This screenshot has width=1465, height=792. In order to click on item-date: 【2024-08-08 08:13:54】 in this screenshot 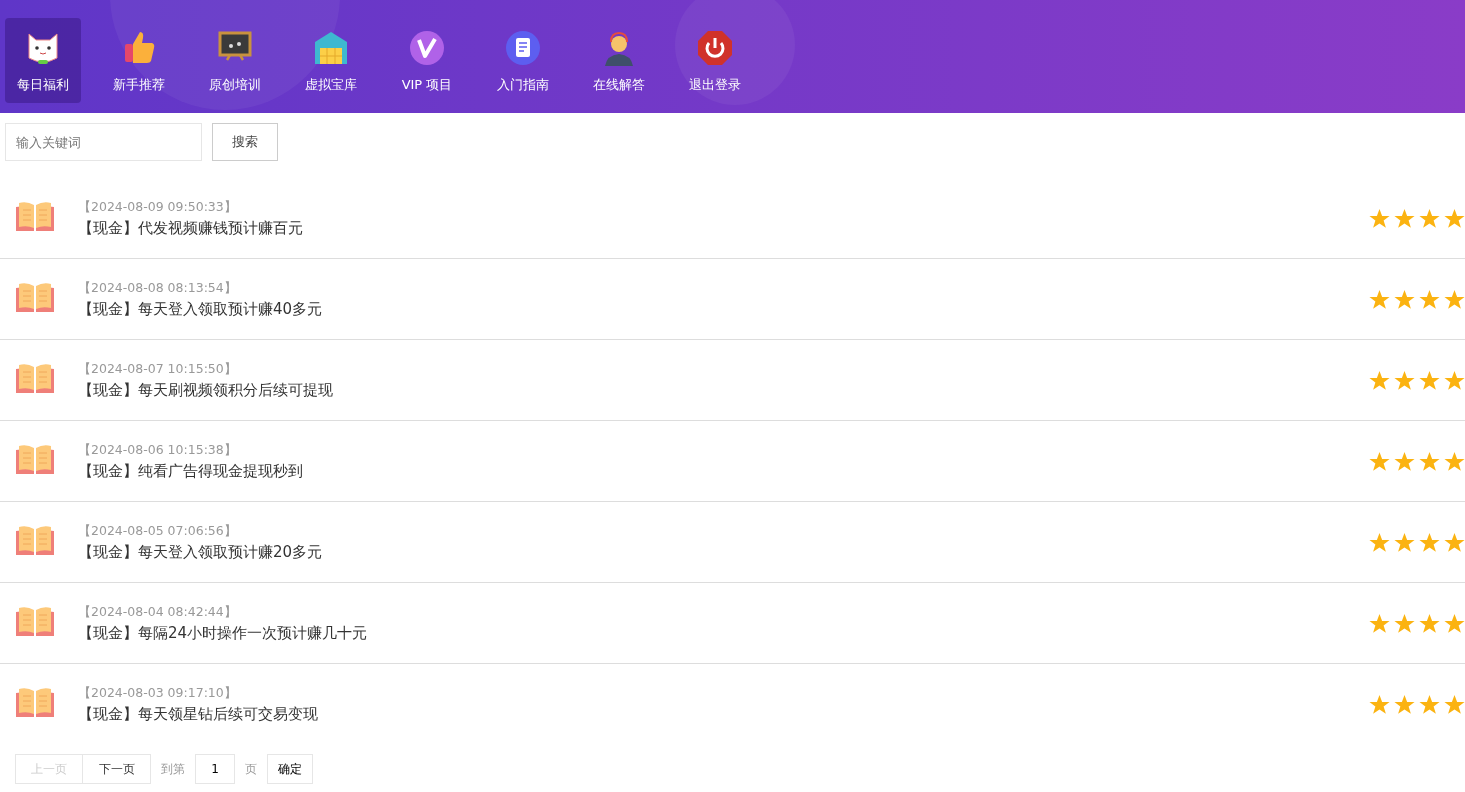, I will do `click(158, 288)`.